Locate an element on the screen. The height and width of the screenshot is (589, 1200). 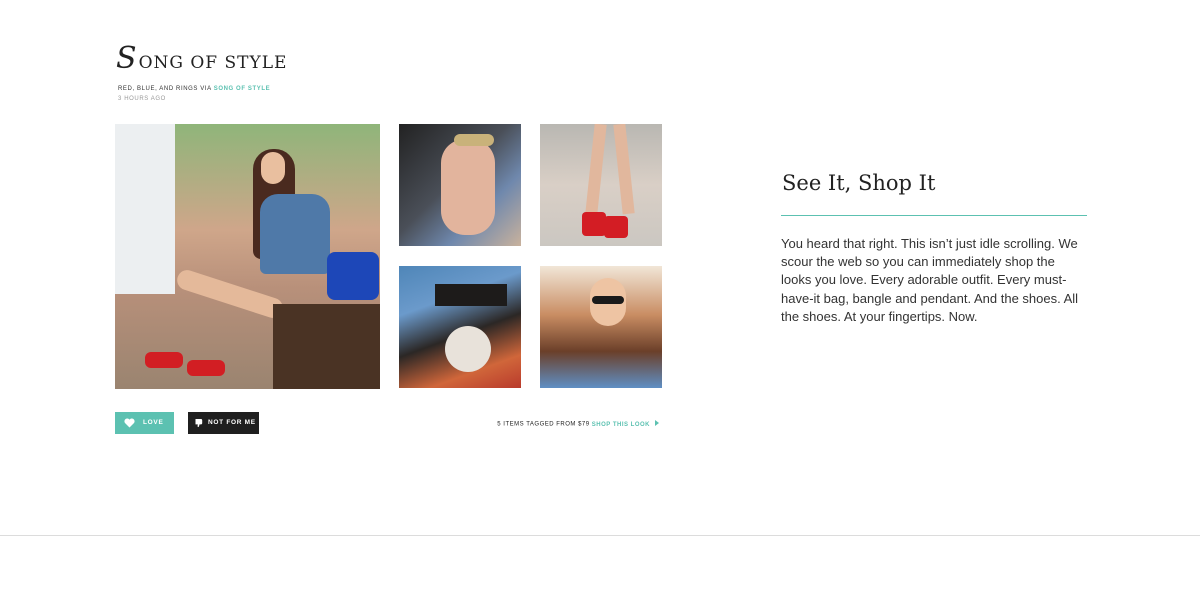
footer-divider is located at coordinates (600, 535).